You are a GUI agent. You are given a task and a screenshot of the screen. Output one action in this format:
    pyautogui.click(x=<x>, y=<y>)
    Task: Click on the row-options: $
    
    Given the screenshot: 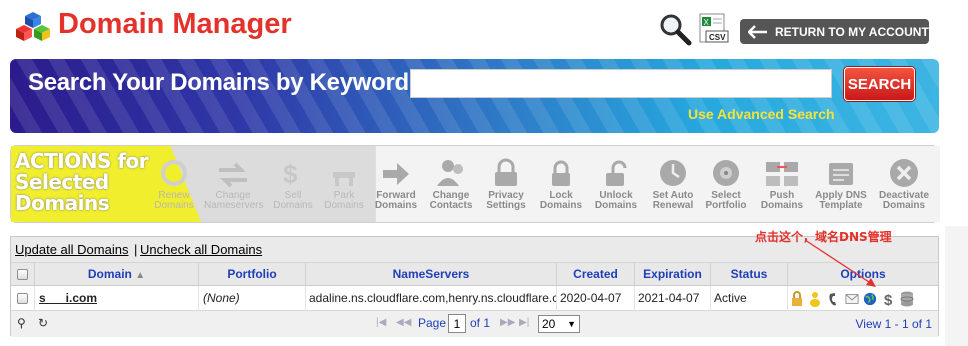 What is the action you would take?
    pyautogui.click(x=863, y=298)
    